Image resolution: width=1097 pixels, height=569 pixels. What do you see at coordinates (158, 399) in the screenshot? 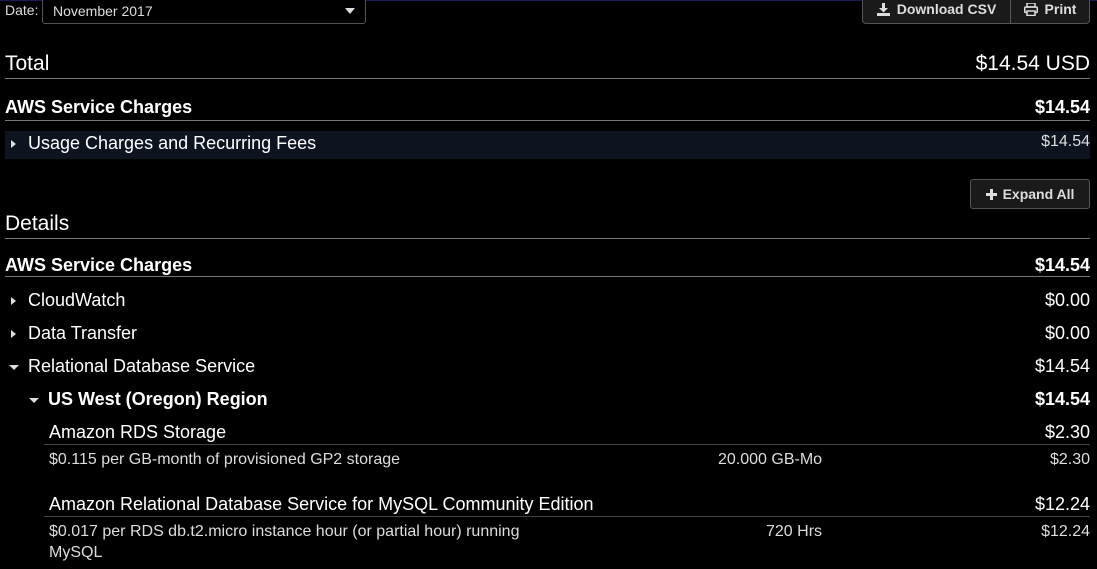
I see `region-label: US West (Oregon) Region` at bounding box center [158, 399].